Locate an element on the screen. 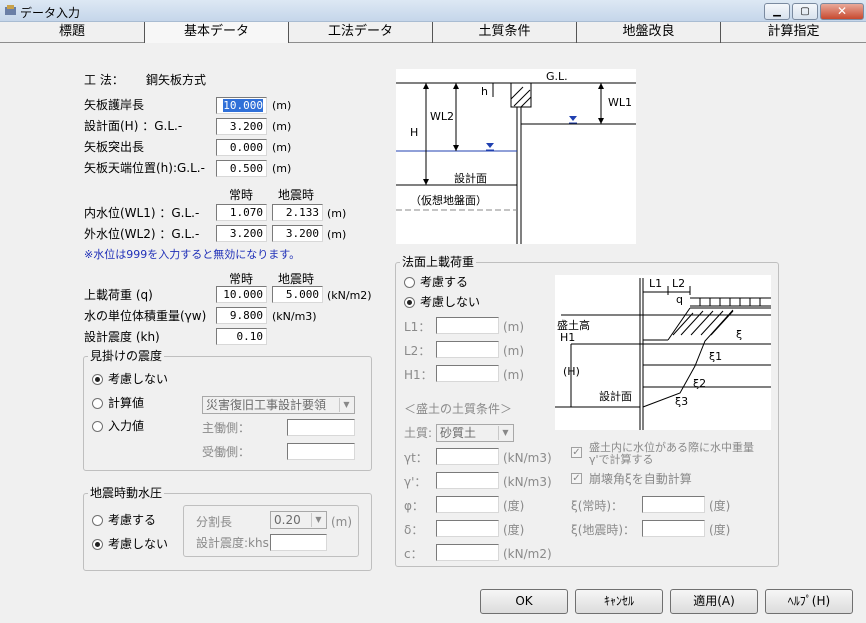  slope-no-radio is located at coordinates (409, 302).